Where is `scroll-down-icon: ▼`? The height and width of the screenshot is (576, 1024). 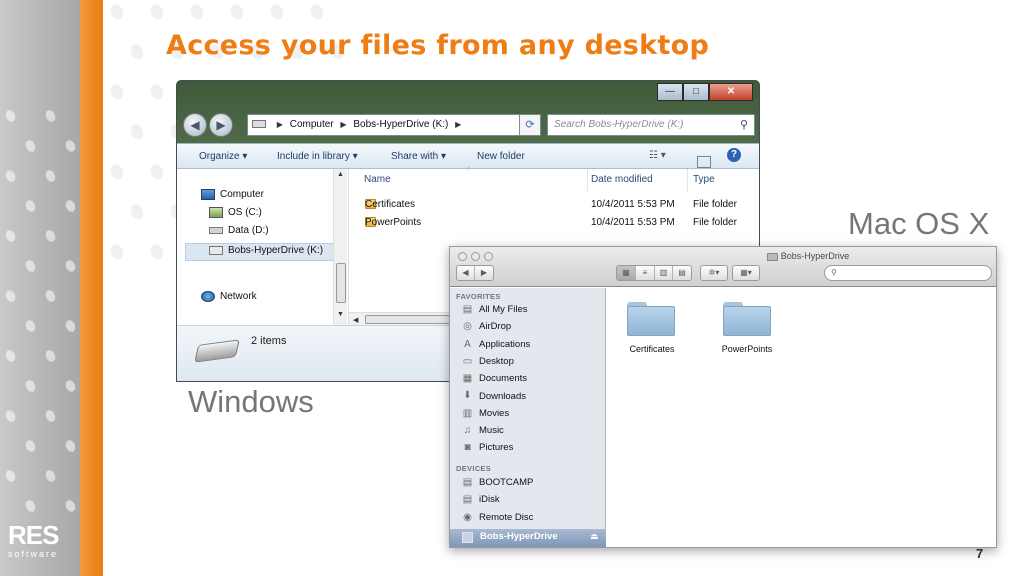 scroll-down-icon: ▼ is located at coordinates (340, 314).